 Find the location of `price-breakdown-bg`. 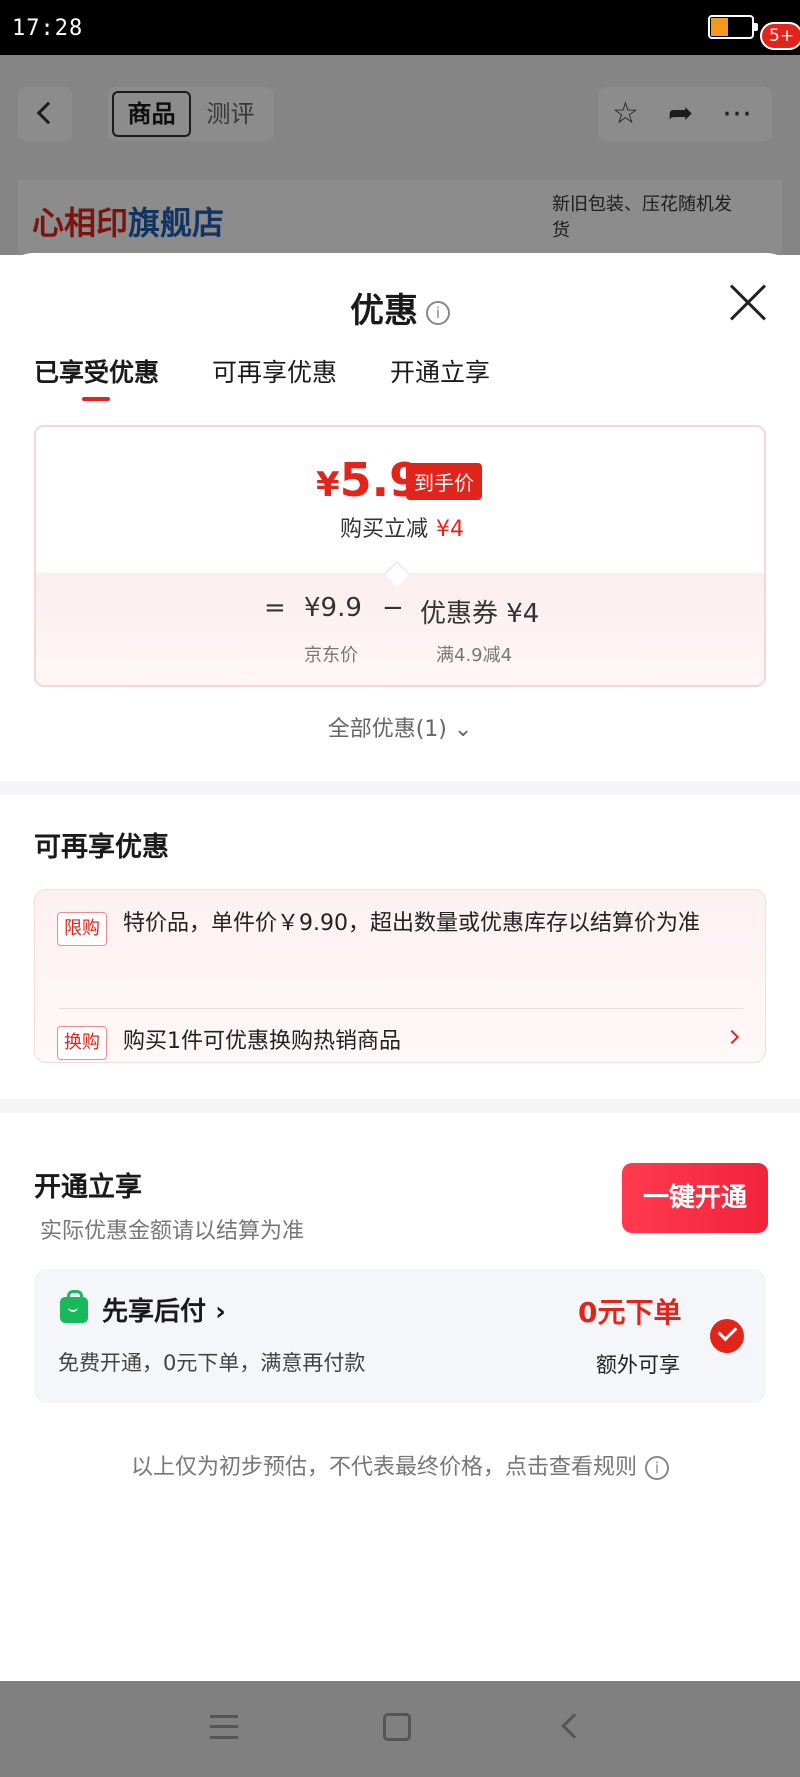

price-breakdown-bg is located at coordinates (400, 629).